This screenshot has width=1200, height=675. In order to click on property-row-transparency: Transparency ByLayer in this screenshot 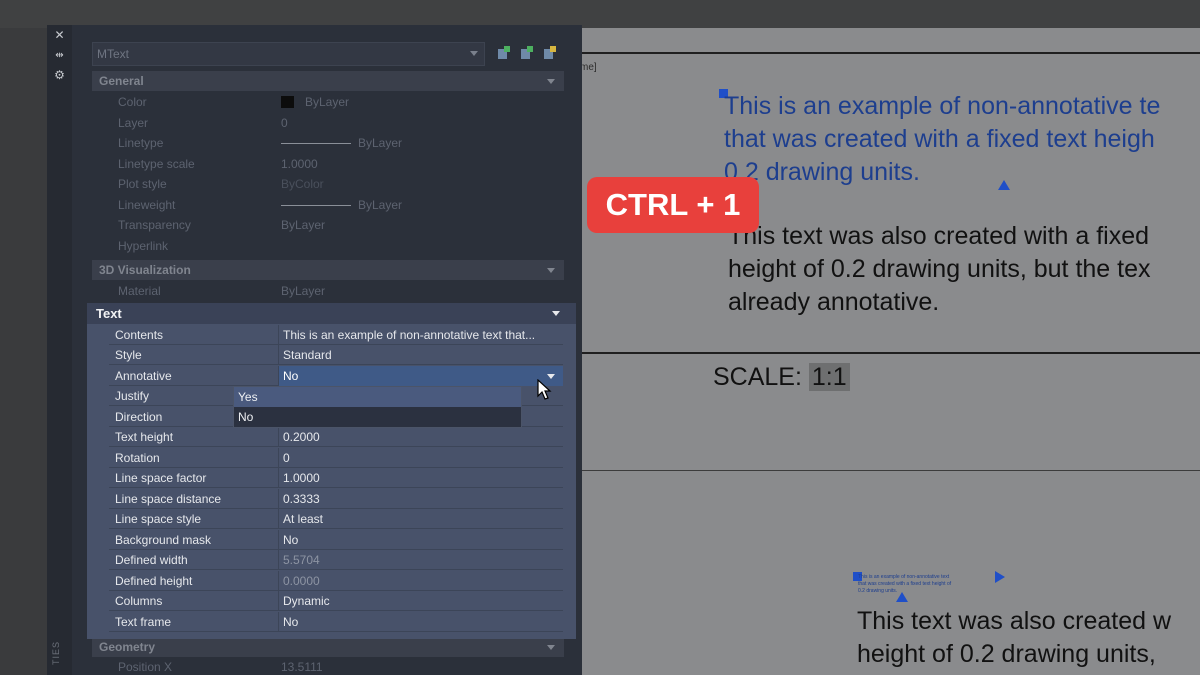, I will do `click(338, 225)`.